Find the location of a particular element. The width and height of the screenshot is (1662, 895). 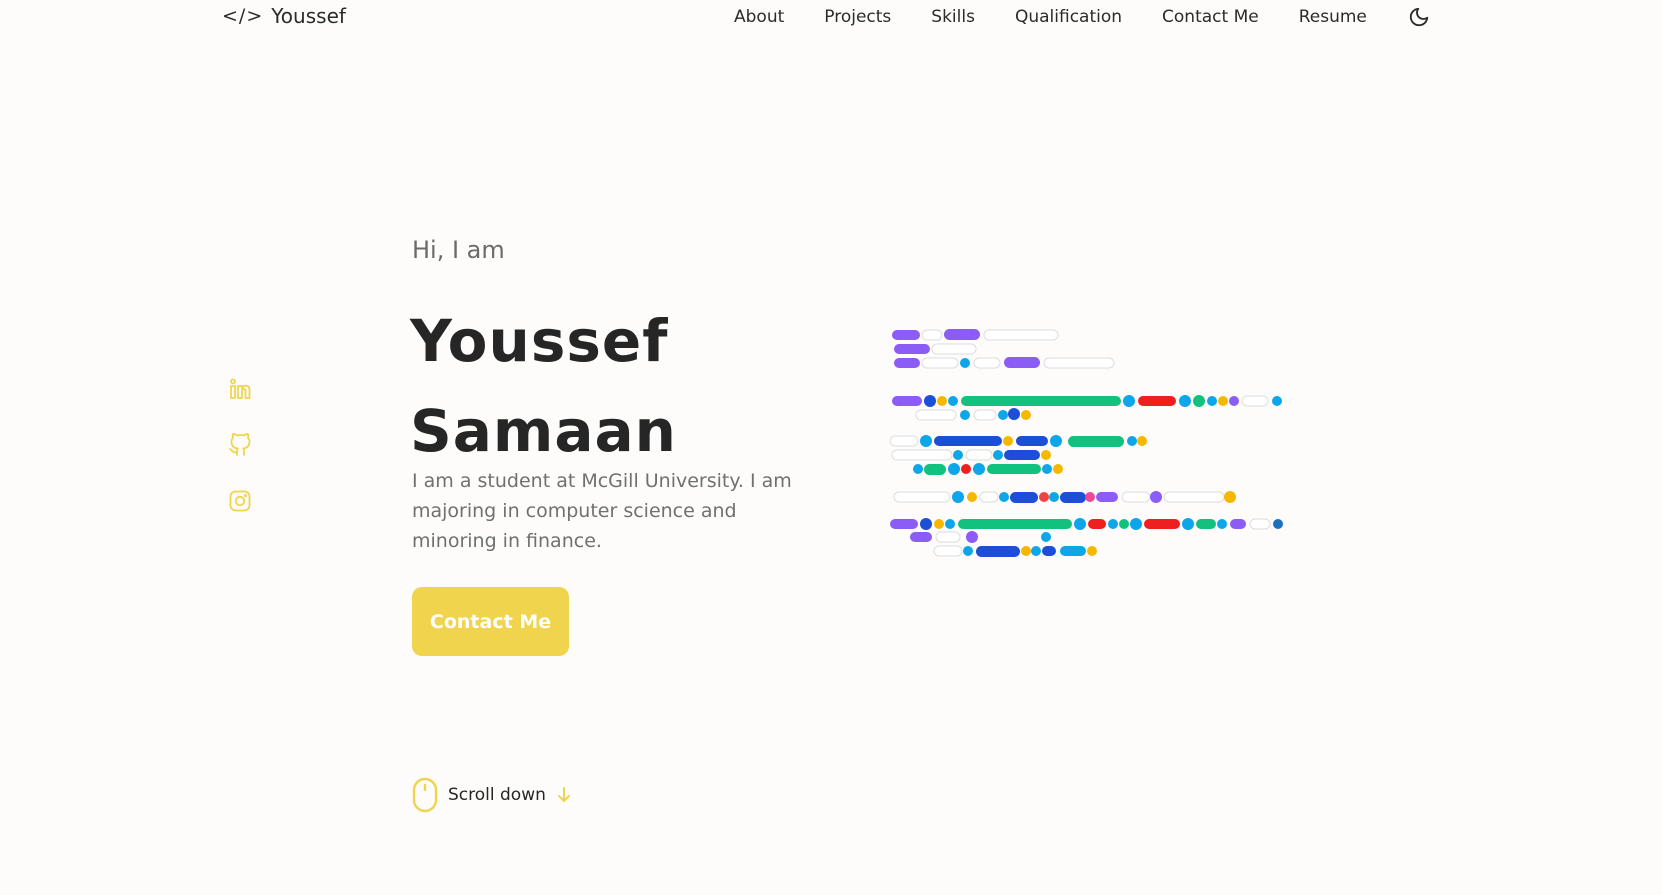

hero-first-name: Youssef is located at coordinates (539, 341).